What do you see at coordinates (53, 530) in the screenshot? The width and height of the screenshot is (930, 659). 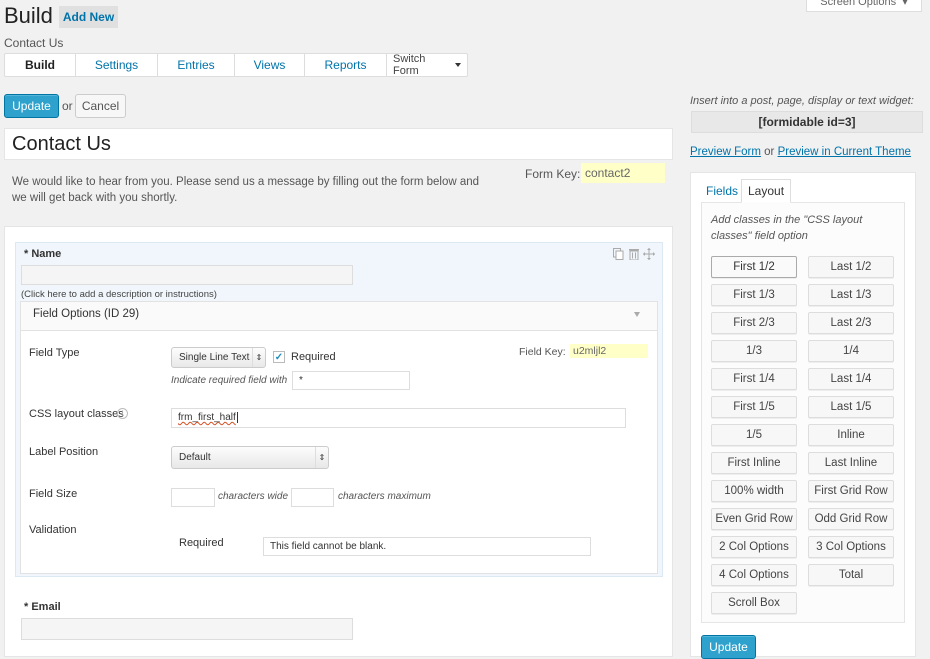 I see `validation-label: Validation` at bounding box center [53, 530].